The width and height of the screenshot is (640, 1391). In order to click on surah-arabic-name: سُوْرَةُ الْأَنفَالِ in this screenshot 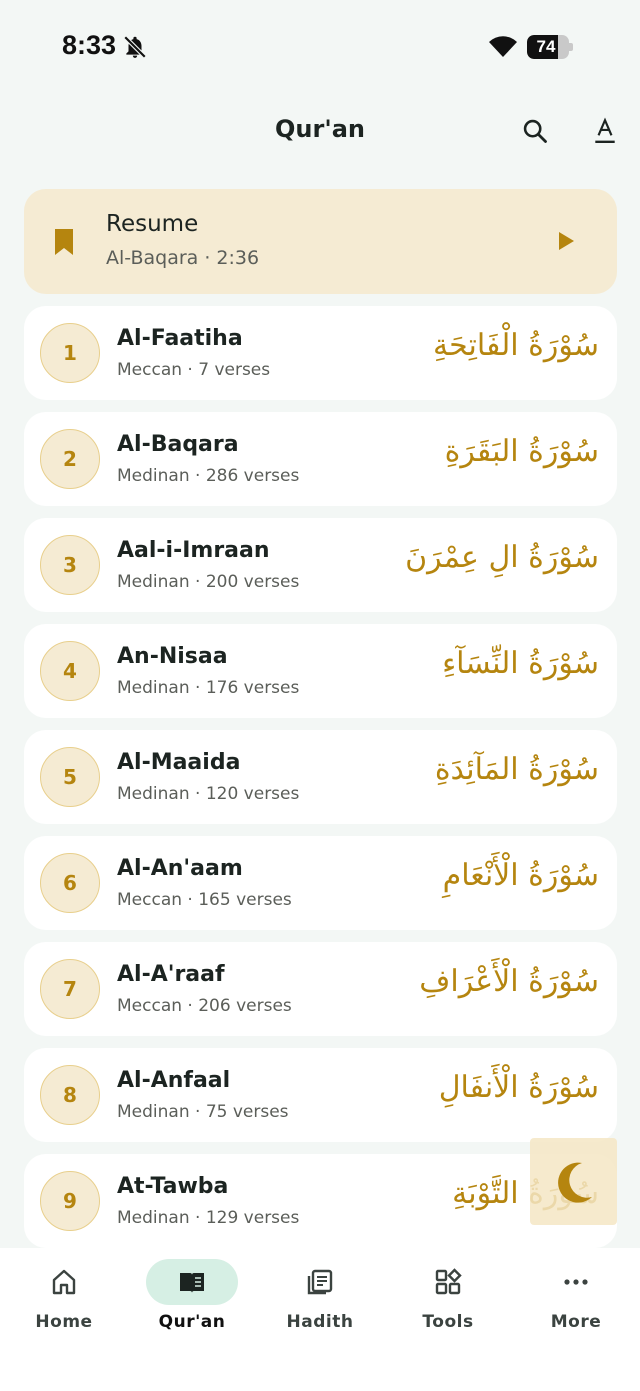, I will do `click(518, 1087)`.